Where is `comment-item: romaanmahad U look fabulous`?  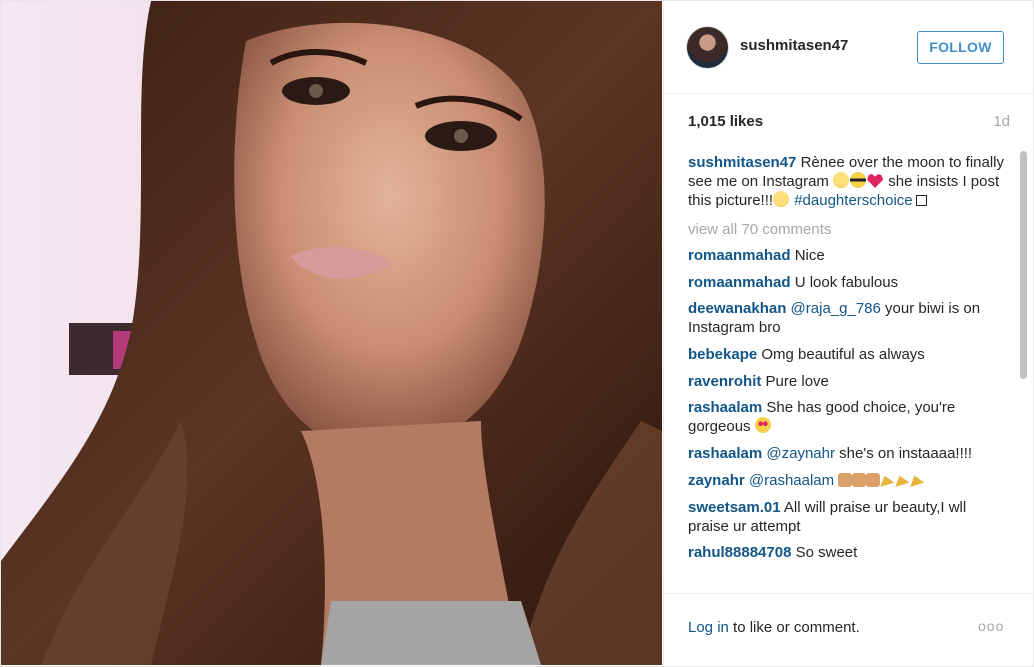
comment-item: romaanmahad U look fabulous is located at coordinates (847, 282).